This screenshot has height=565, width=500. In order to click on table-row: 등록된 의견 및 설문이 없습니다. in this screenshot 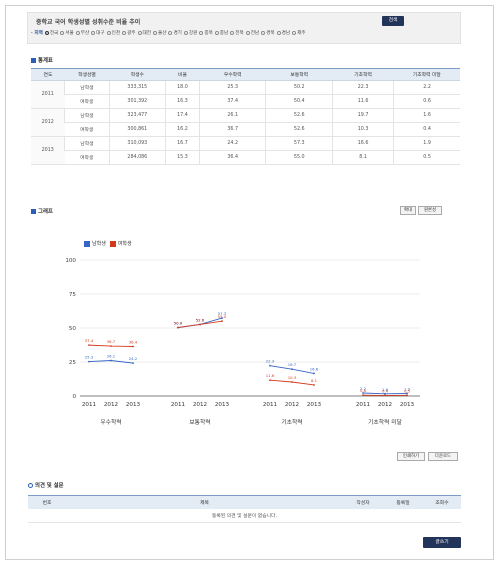, I will do `click(244, 515)`.